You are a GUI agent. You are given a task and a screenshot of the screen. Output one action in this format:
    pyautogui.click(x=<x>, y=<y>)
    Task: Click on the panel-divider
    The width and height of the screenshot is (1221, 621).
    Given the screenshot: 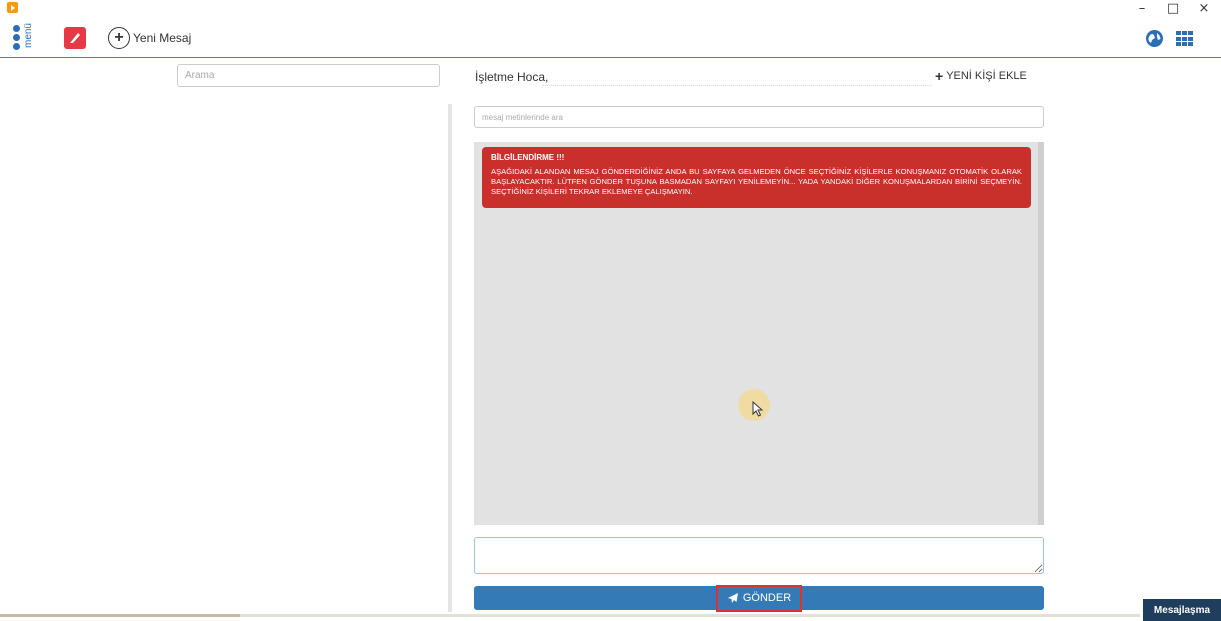 What is the action you would take?
    pyautogui.click(x=450, y=358)
    